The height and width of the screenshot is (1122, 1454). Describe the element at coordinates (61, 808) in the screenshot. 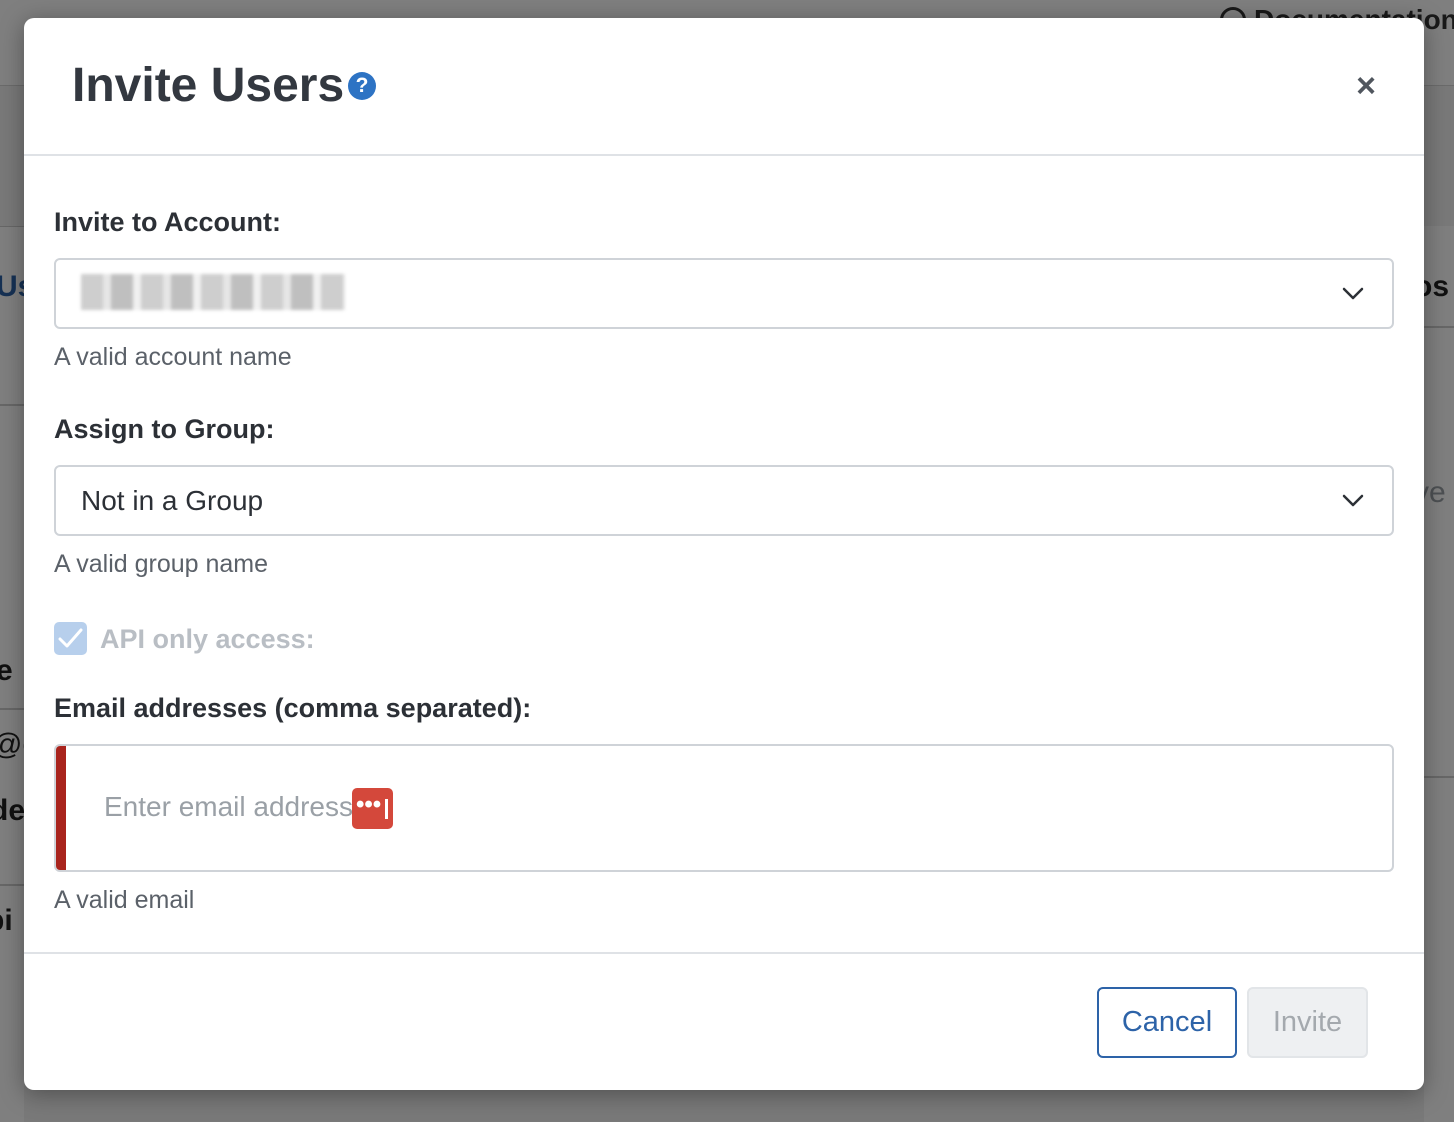

I see `error-indicator` at that location.